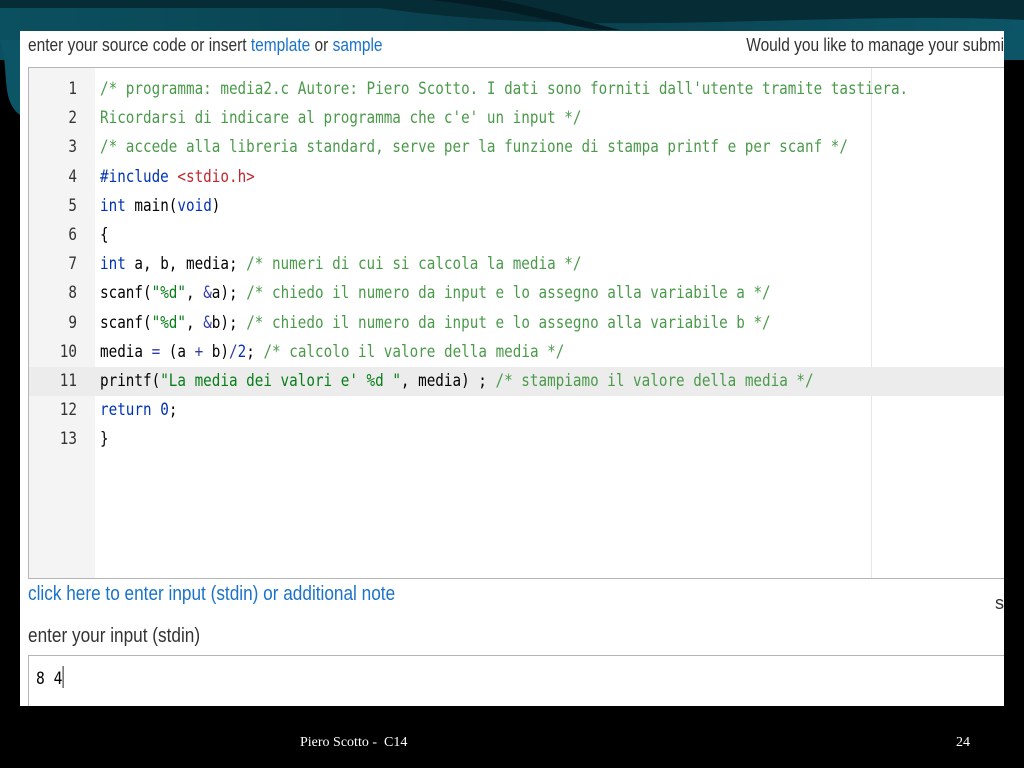  I want to click on text-caret, so click(63, 677).